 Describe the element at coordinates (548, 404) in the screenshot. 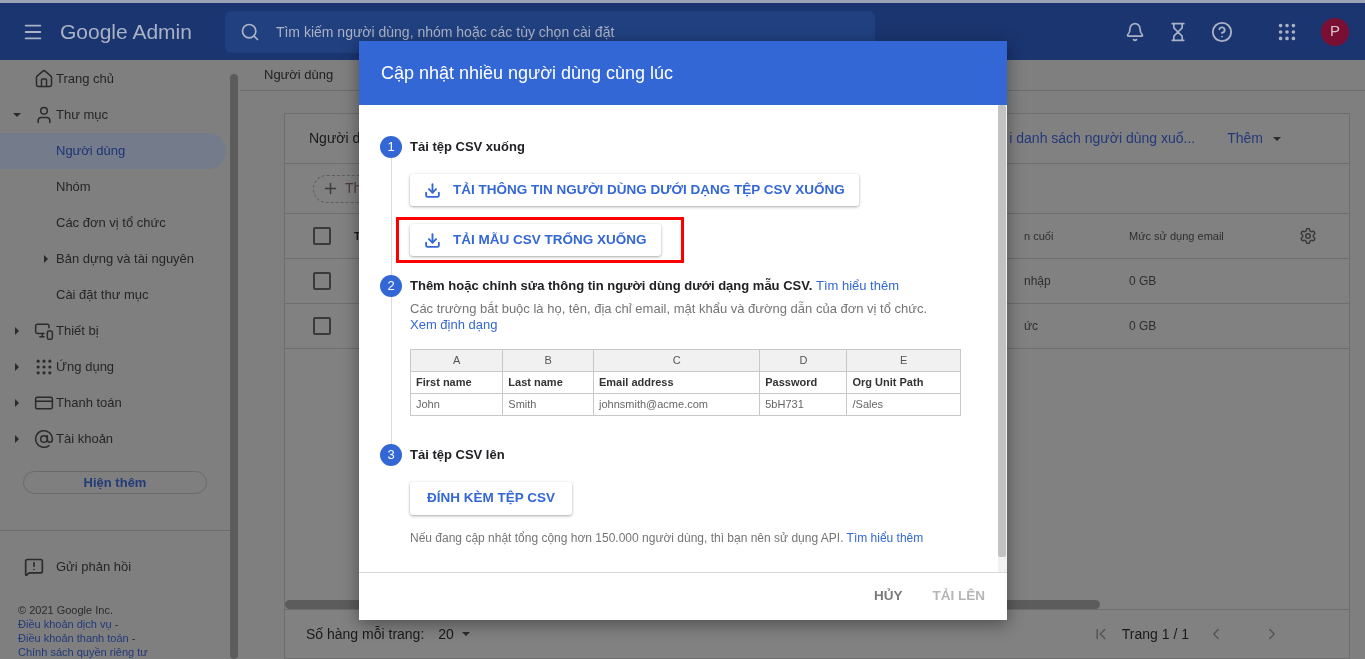

I see `table-cell: Smith` at that location.